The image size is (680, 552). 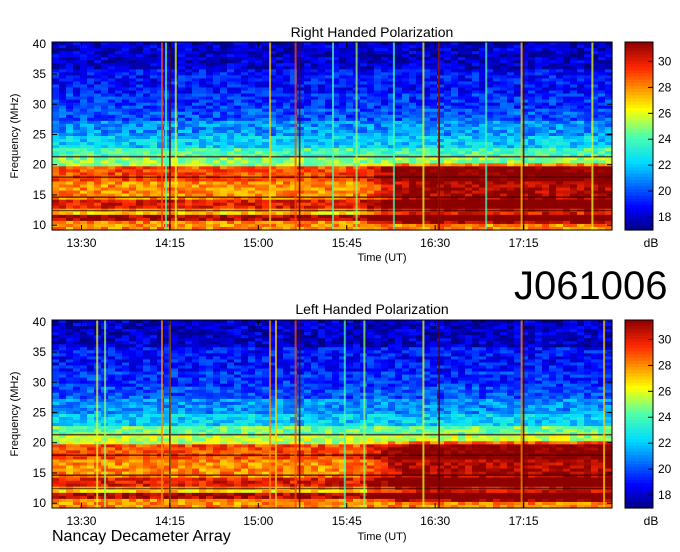 I want to click on panel-title: Right Handed Polarization, so click(x=372, y=32).